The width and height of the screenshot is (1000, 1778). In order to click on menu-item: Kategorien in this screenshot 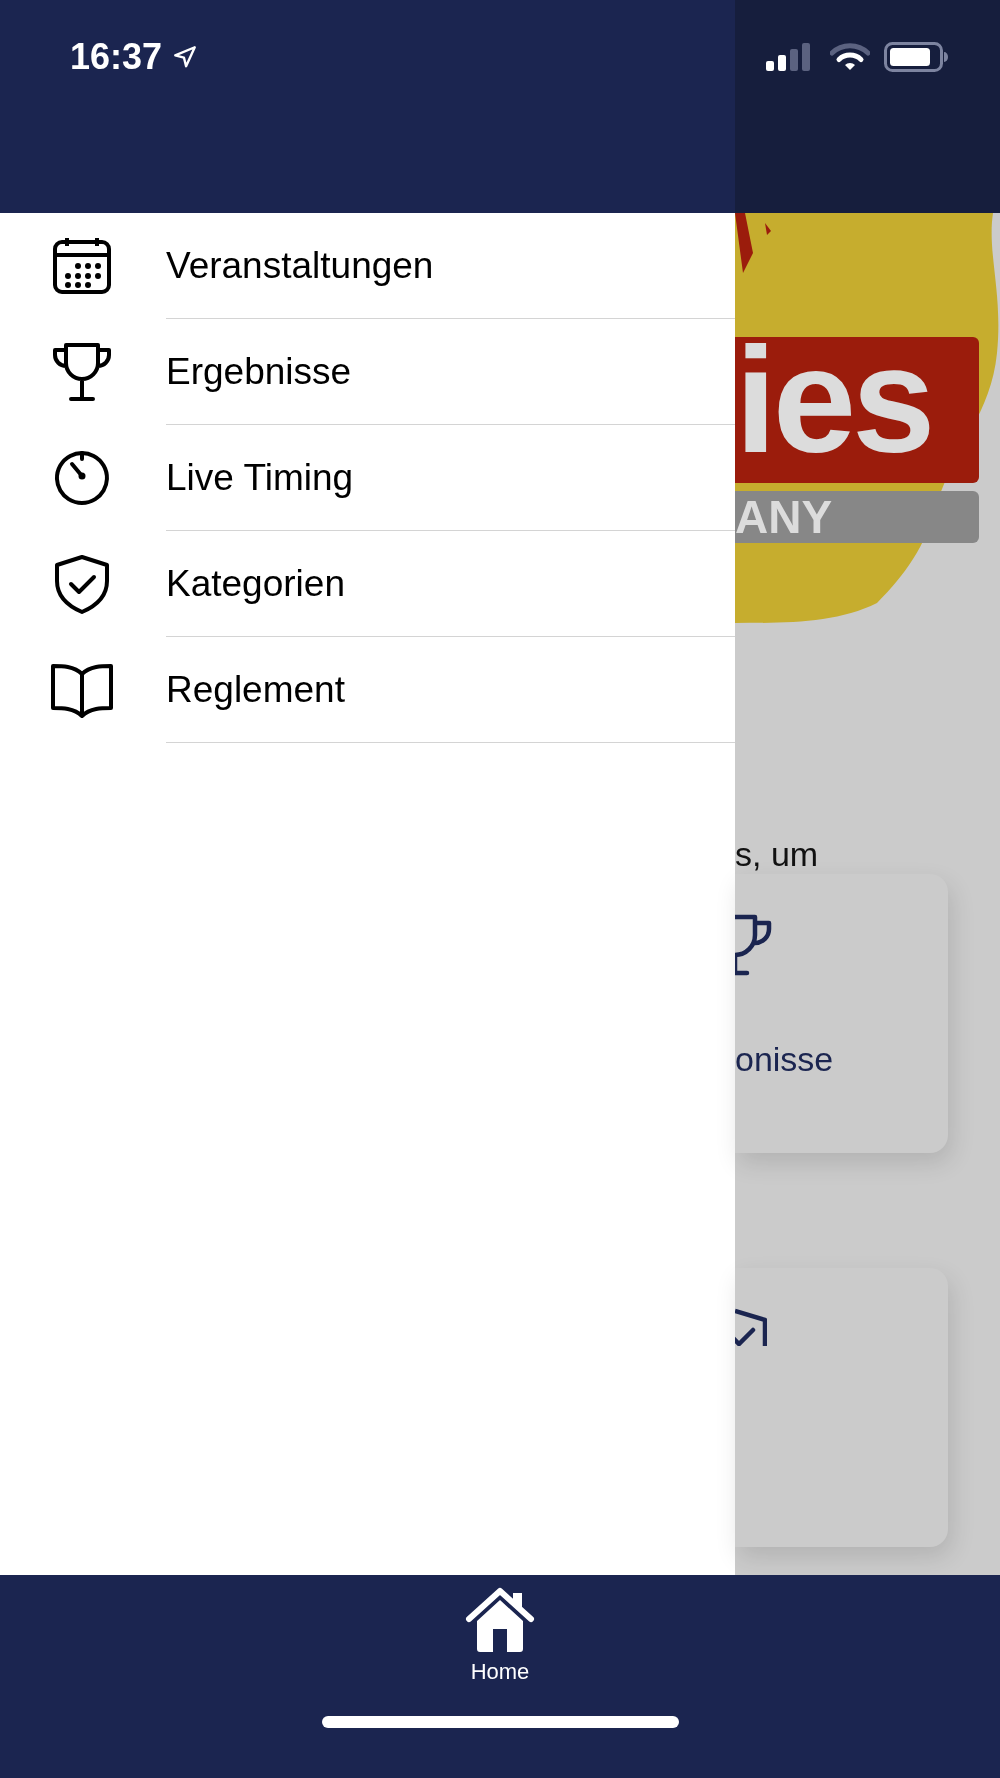, I will do `click(367, 584)`.